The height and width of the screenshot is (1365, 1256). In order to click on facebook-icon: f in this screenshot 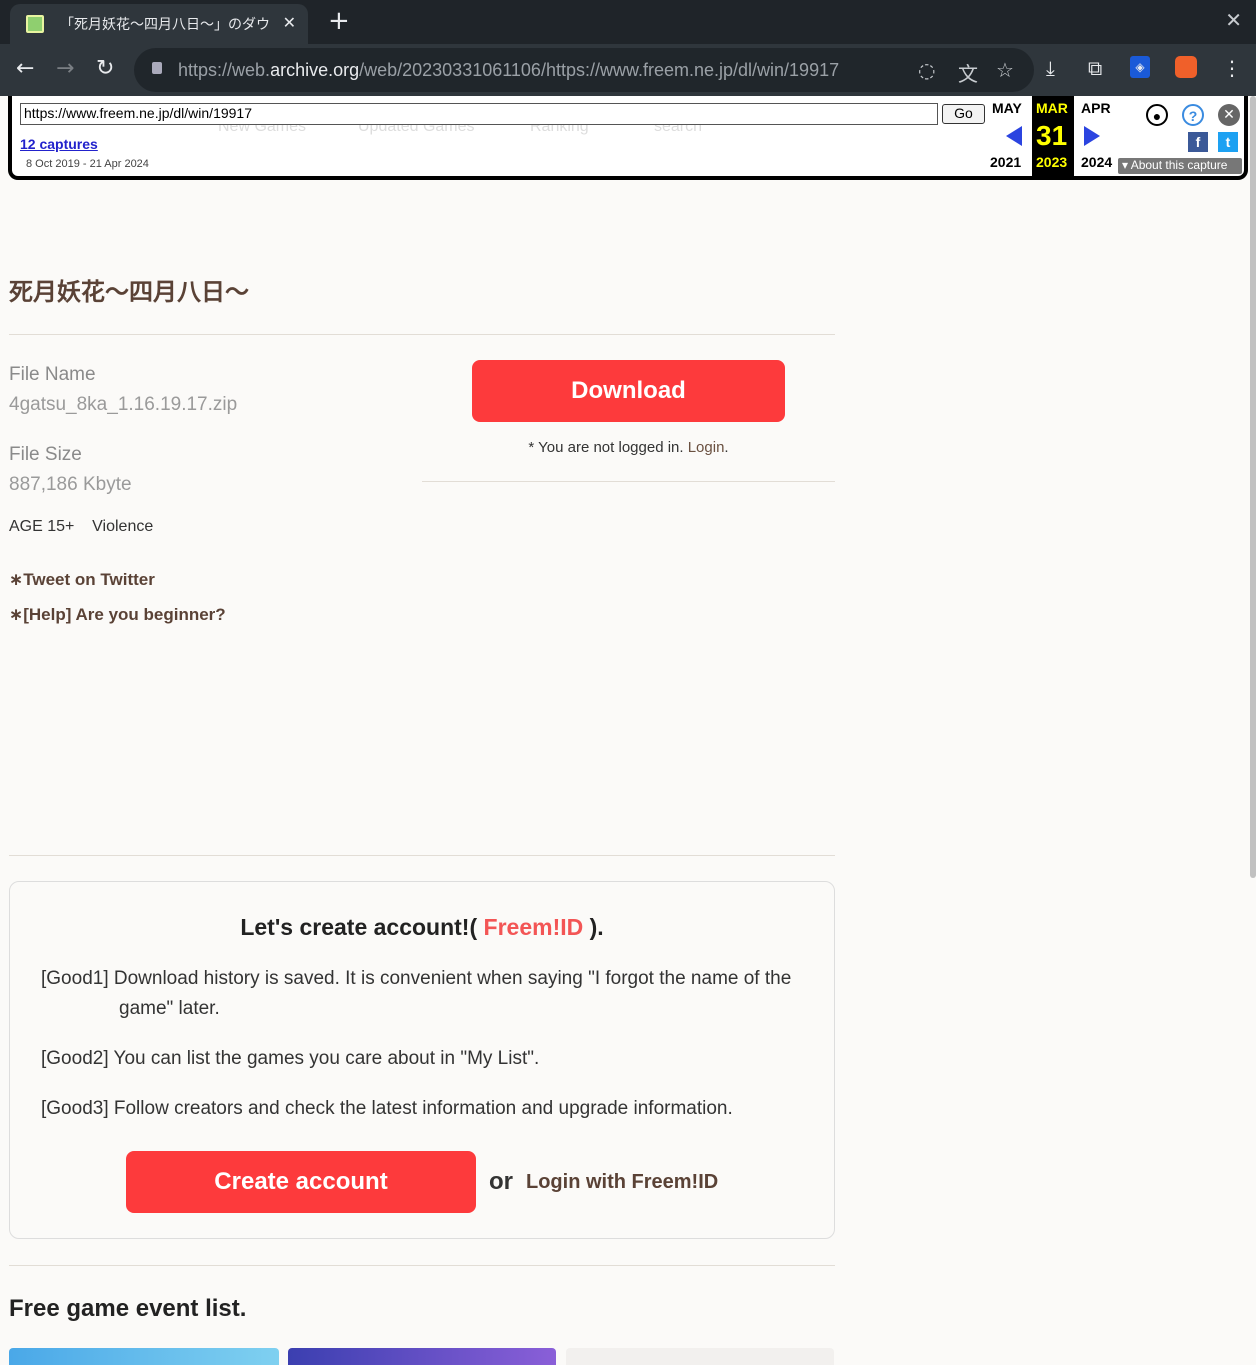, I will do `click(1198, 142)`.